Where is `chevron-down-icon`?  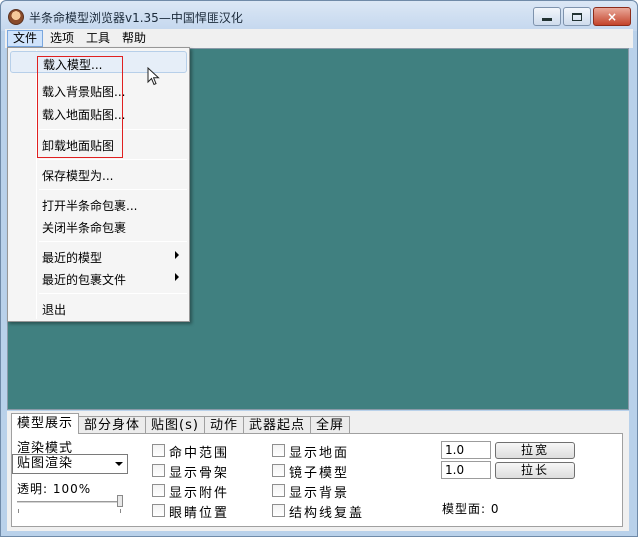
chevron-down-icon is located at coordinates (119, 464).